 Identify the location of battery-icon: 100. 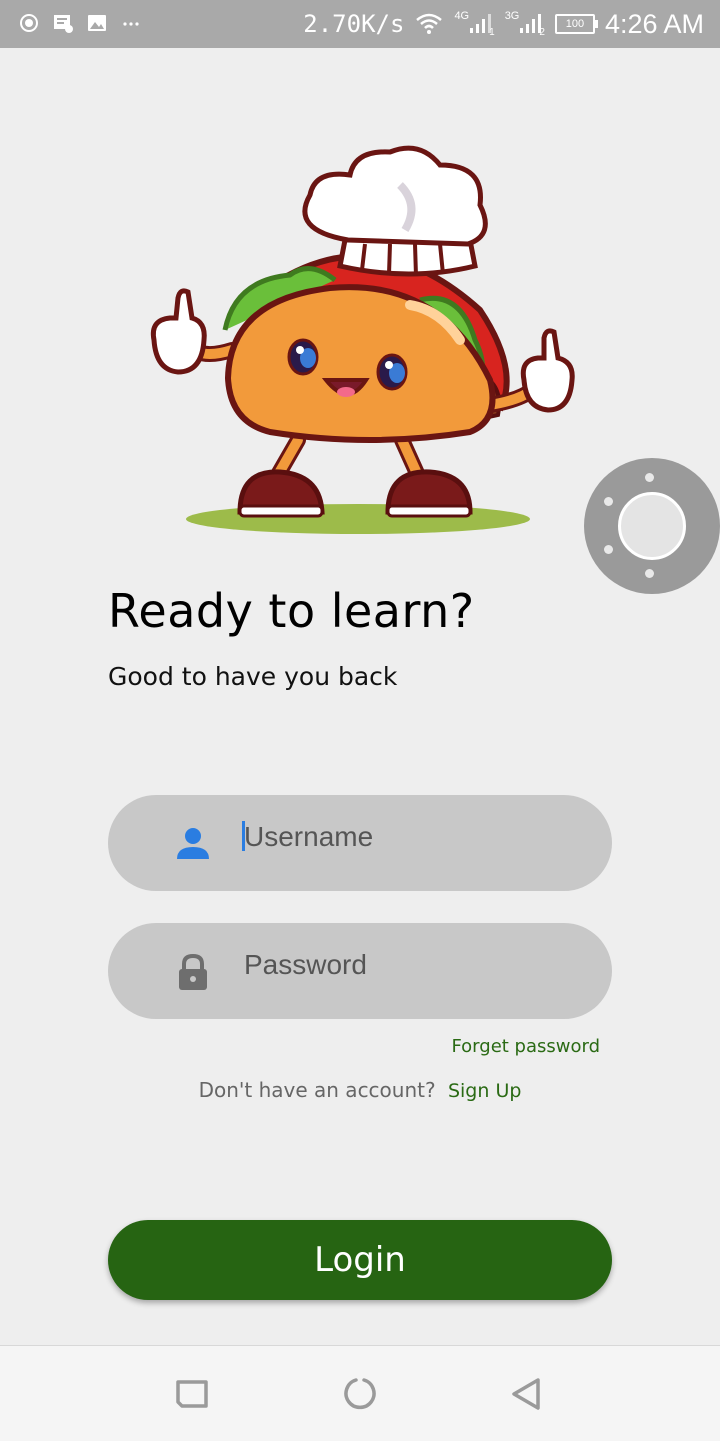
(576, 24).